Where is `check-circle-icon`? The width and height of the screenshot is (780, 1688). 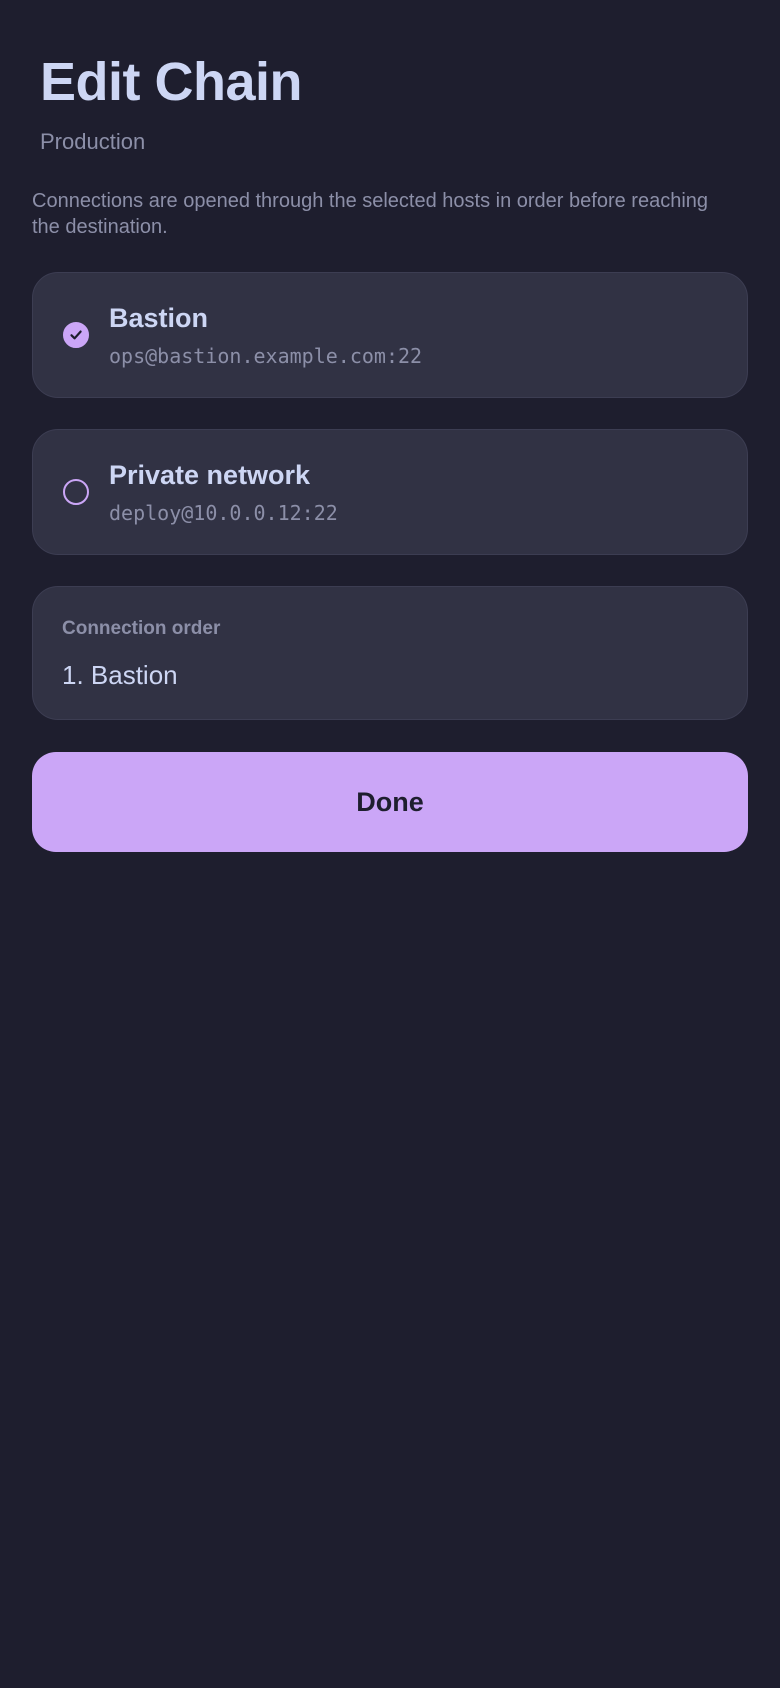
check-circle-icon is located at coordinates (76, 335).